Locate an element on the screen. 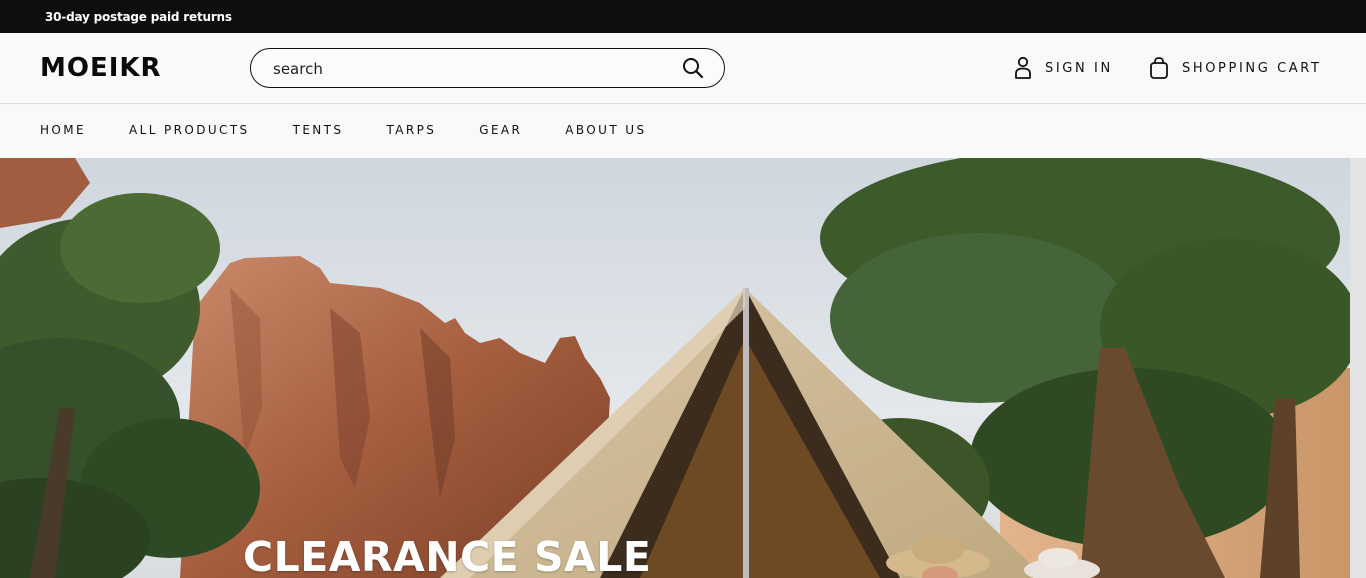 This screenshot has height=578, width=1366. site-header: MOEIKR SIGN IN SHOPPING CART is located at coordinates (683, 68).